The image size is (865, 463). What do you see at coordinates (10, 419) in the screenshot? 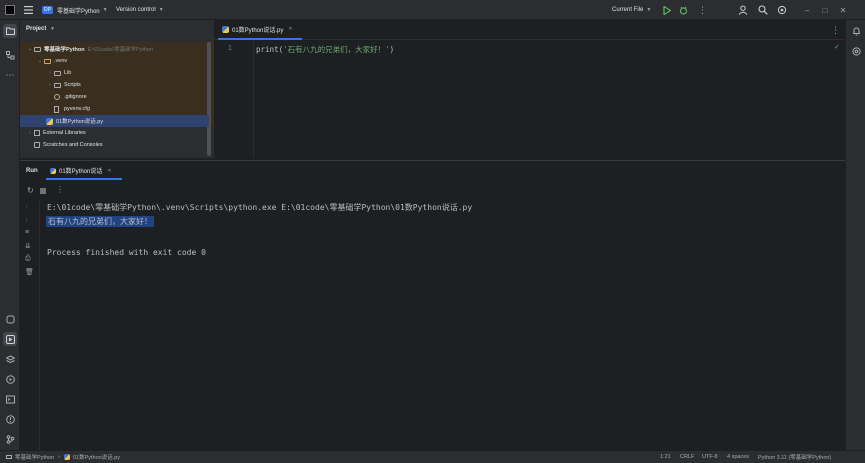
I see `problems-icon` at bounding box center [10, 419].